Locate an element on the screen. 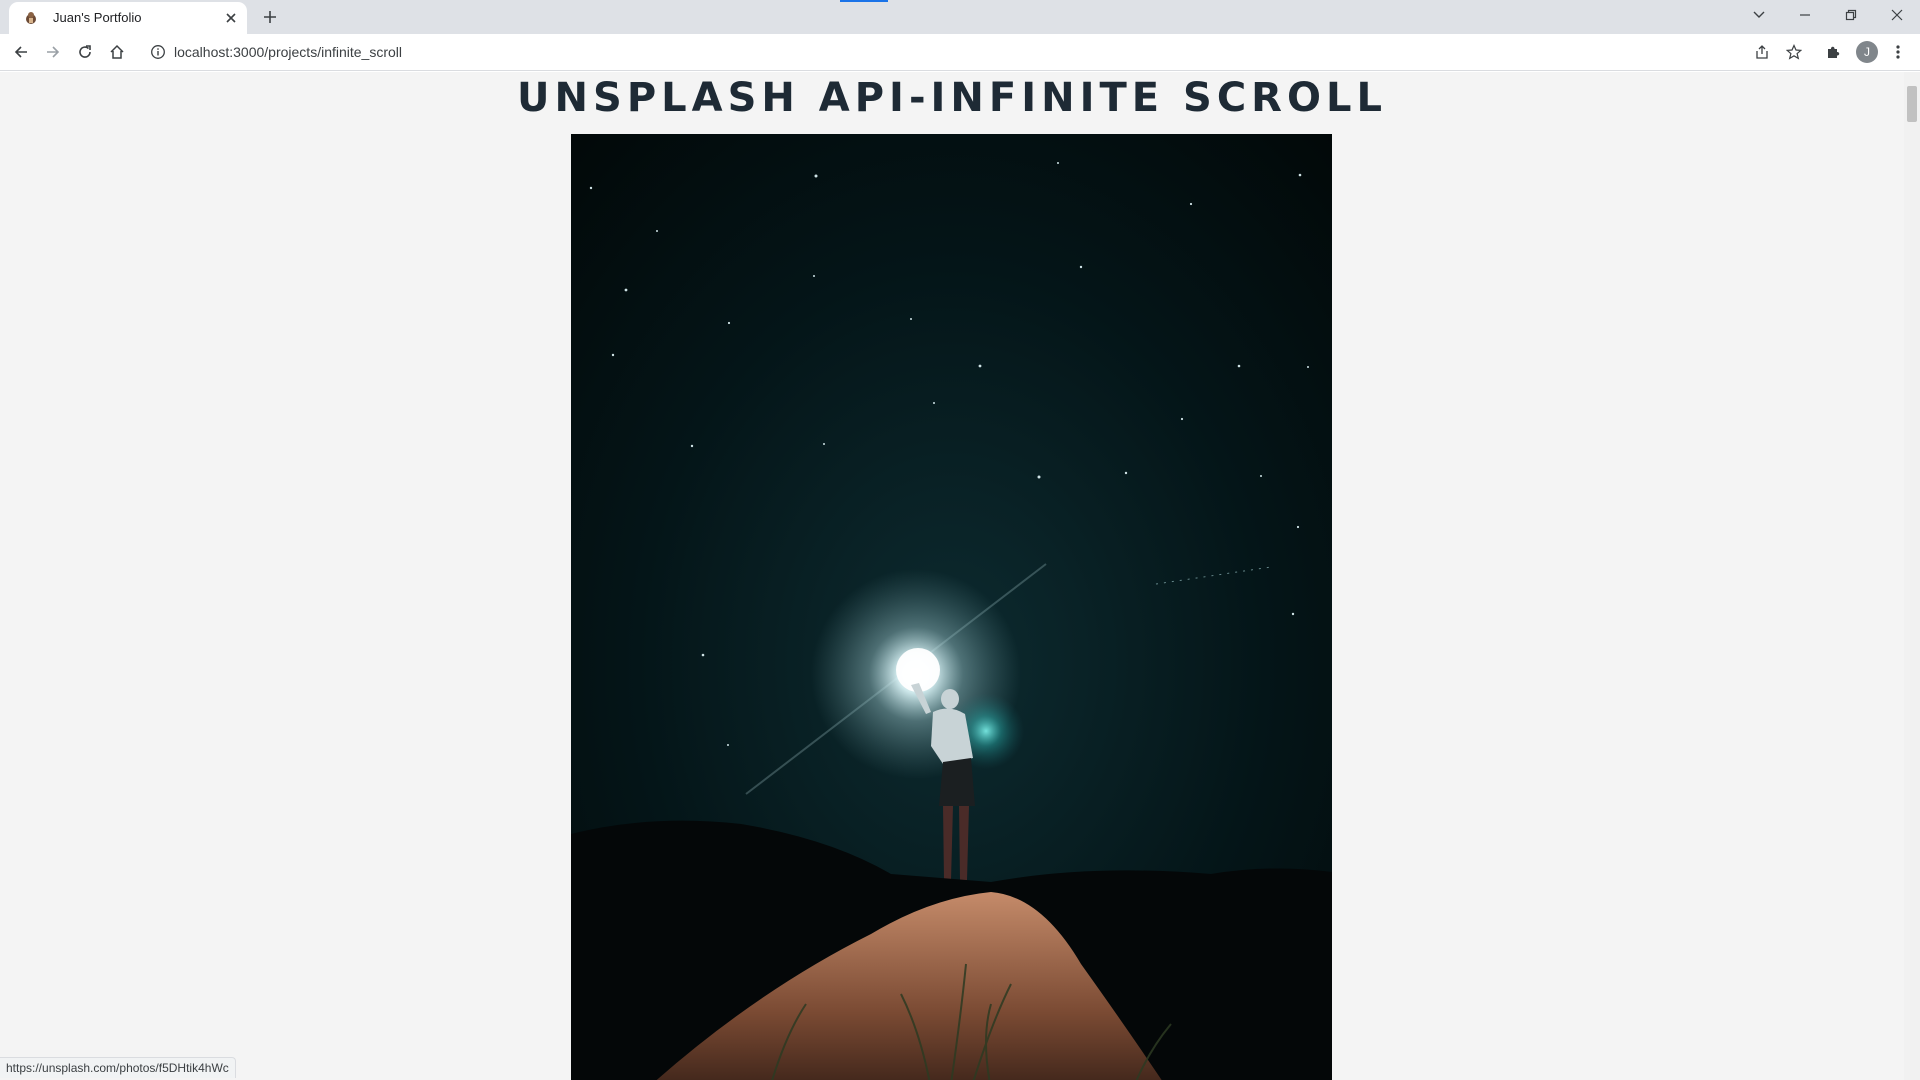  tab-title: Juan's Portfolio is located at coordinates (97, 17).